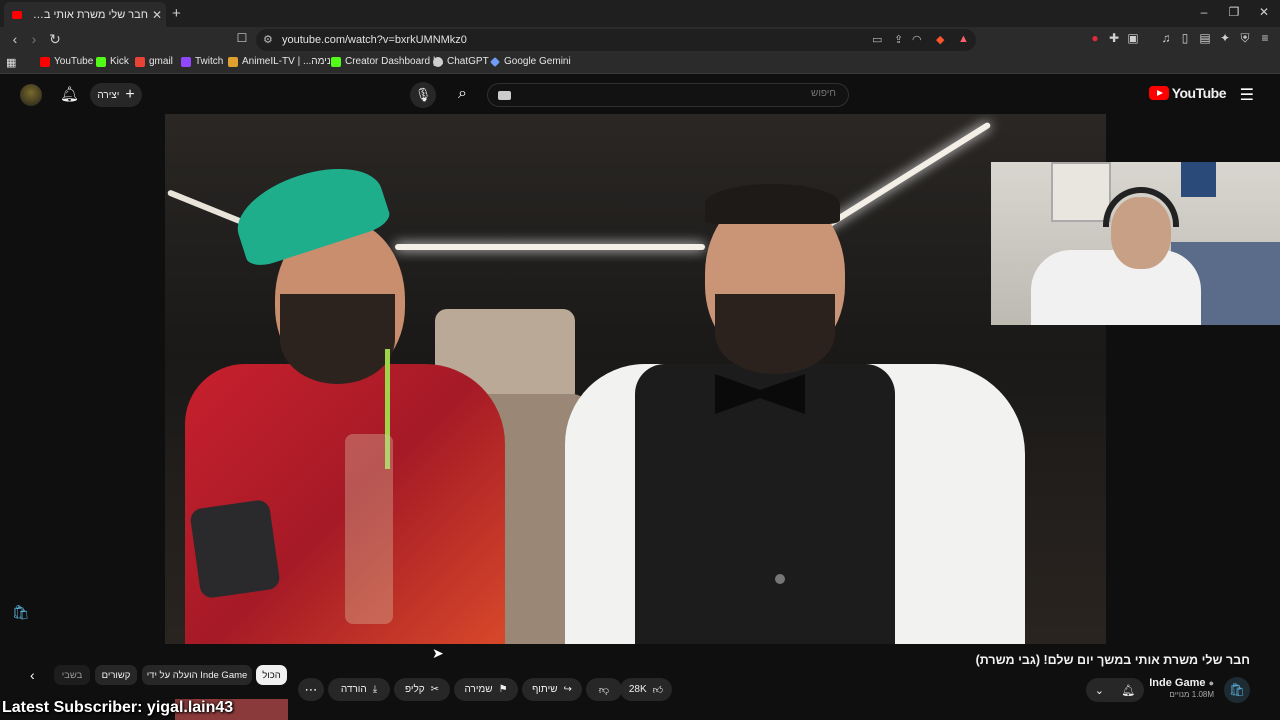 The width and height of the screenshot is (1280, 720). Describe the element at coordinates (898, 39) in the screenshot. I see `share-page-icon: ⇪` at that location.